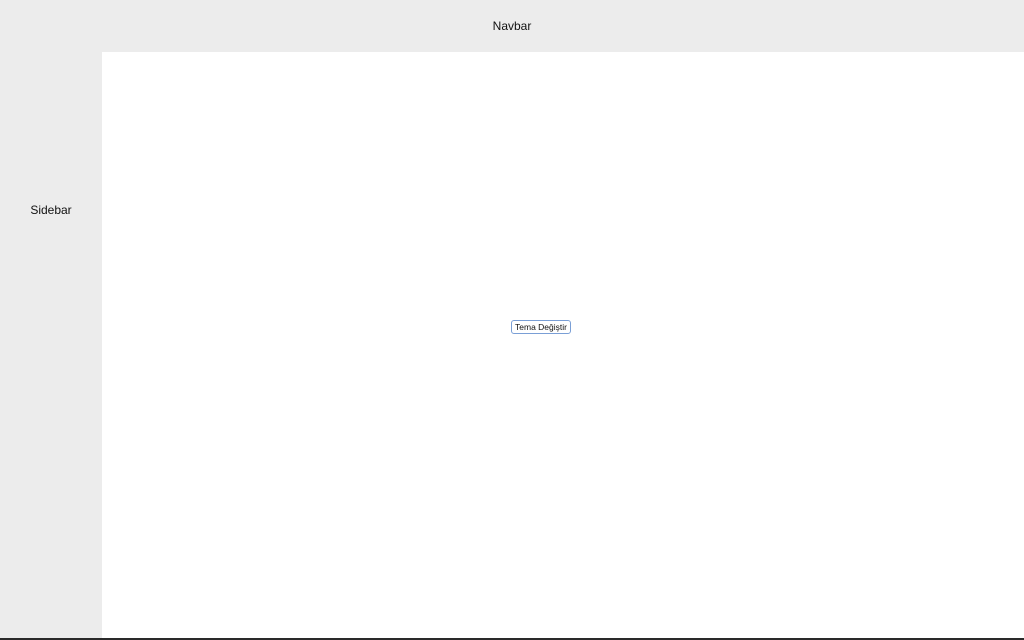 This screenshot has height=640, width=1024. I want to click on sidebar: Sidebar, so click(51, 345).